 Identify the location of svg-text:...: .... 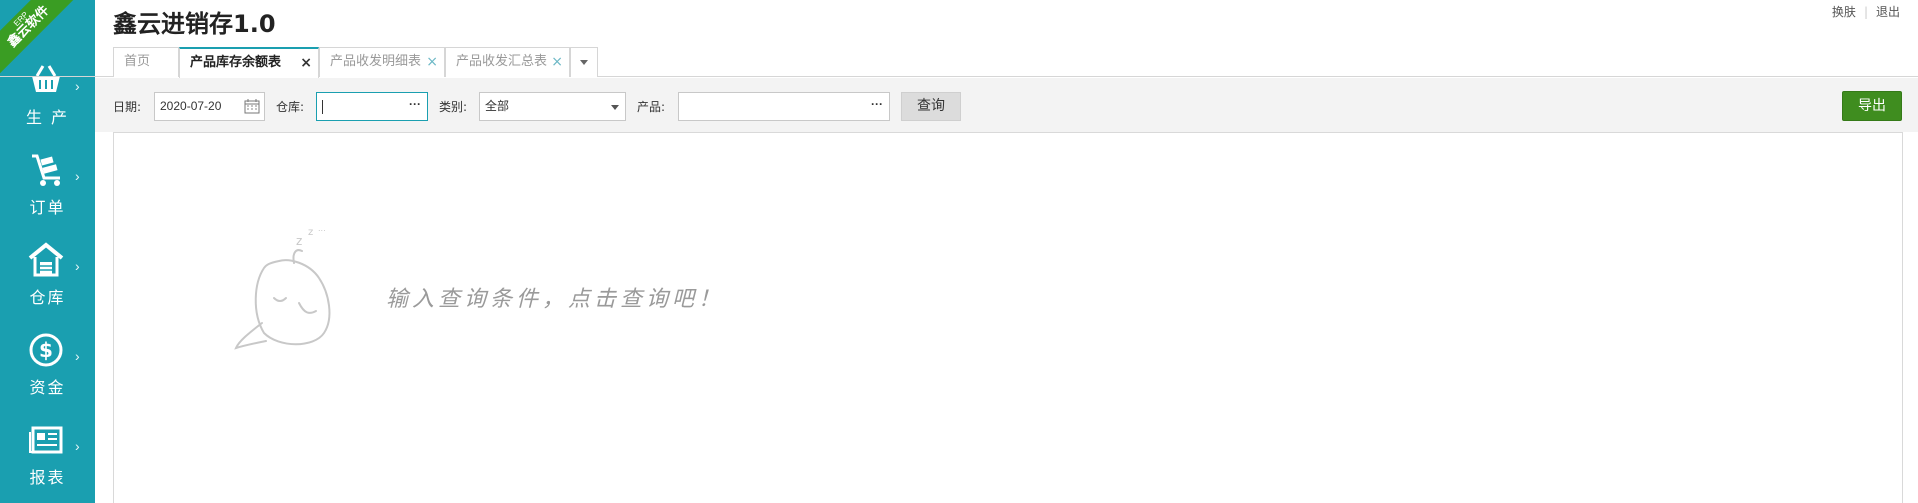
(322, 228).